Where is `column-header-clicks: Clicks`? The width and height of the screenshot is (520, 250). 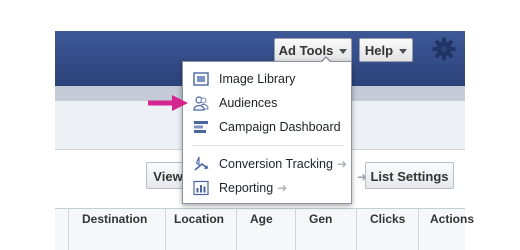
column-header-clicks: Clicks is located at coordinates (387, 219).